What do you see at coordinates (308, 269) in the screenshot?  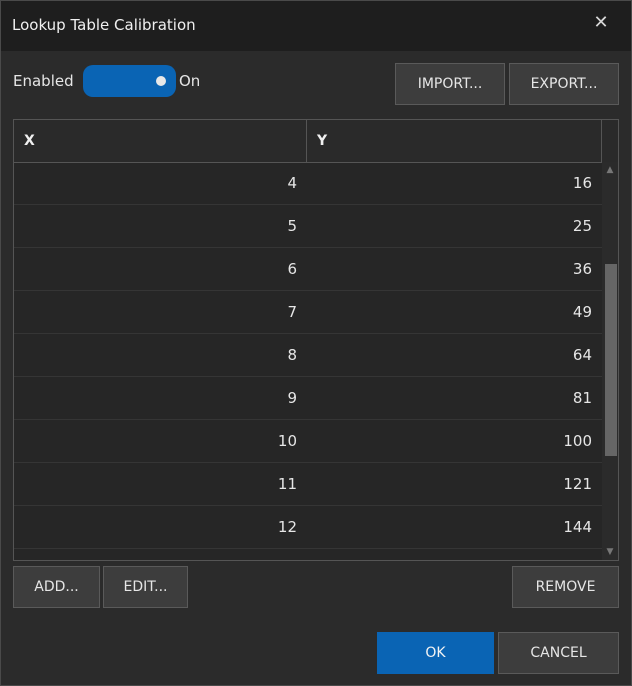 I see `table-row: 6 36` at bounding box center [308, 269].